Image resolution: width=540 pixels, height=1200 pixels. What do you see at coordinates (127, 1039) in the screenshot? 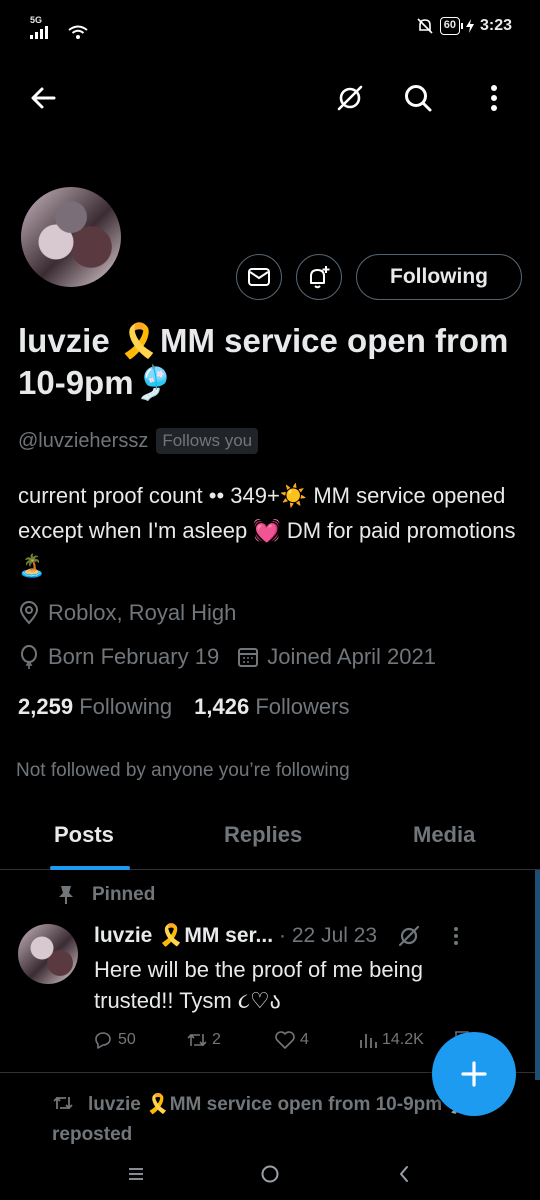
I see `reply-count: 50` at bounding box center [127, 1039].